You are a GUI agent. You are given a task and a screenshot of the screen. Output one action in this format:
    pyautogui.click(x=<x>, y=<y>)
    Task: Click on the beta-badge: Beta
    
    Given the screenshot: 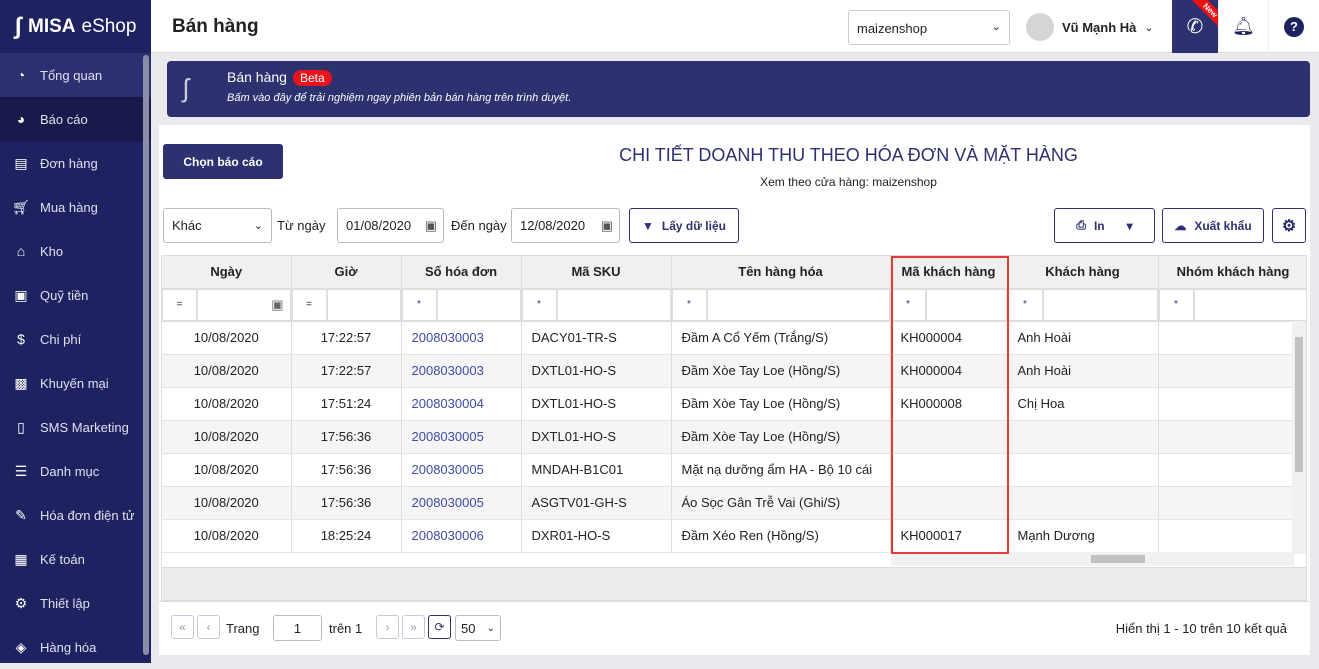 What is the action you would take?
    pyautogui.click(x=312, y=78)
    